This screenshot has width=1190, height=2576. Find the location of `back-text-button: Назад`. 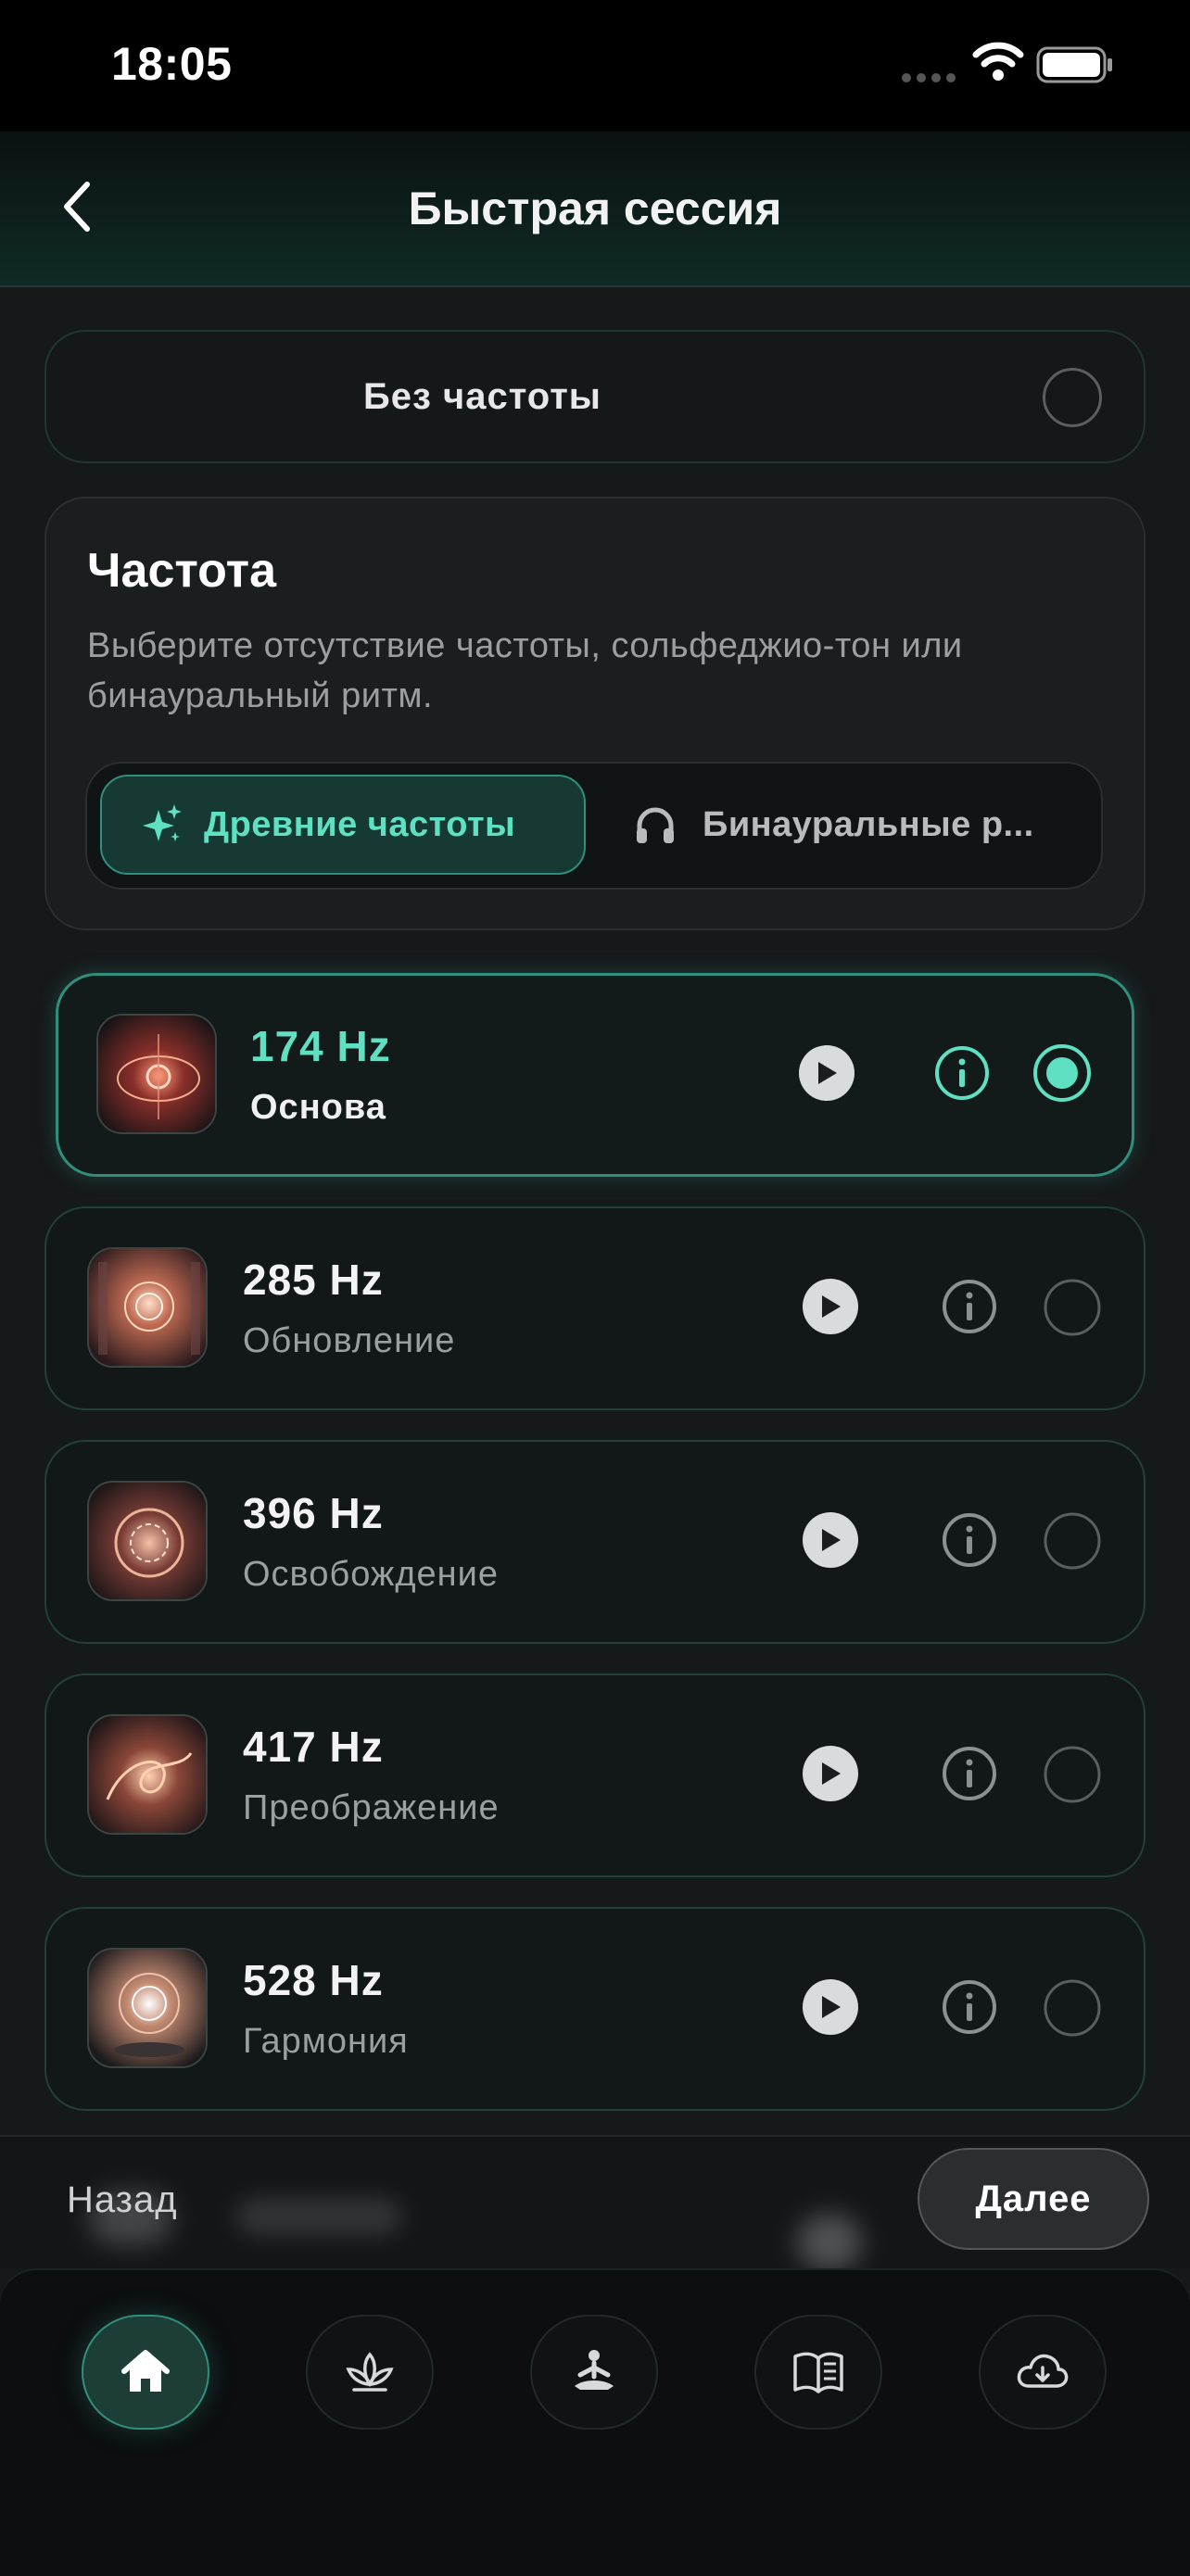

back-text-button: Назад is located at coordinates (122, 2200).